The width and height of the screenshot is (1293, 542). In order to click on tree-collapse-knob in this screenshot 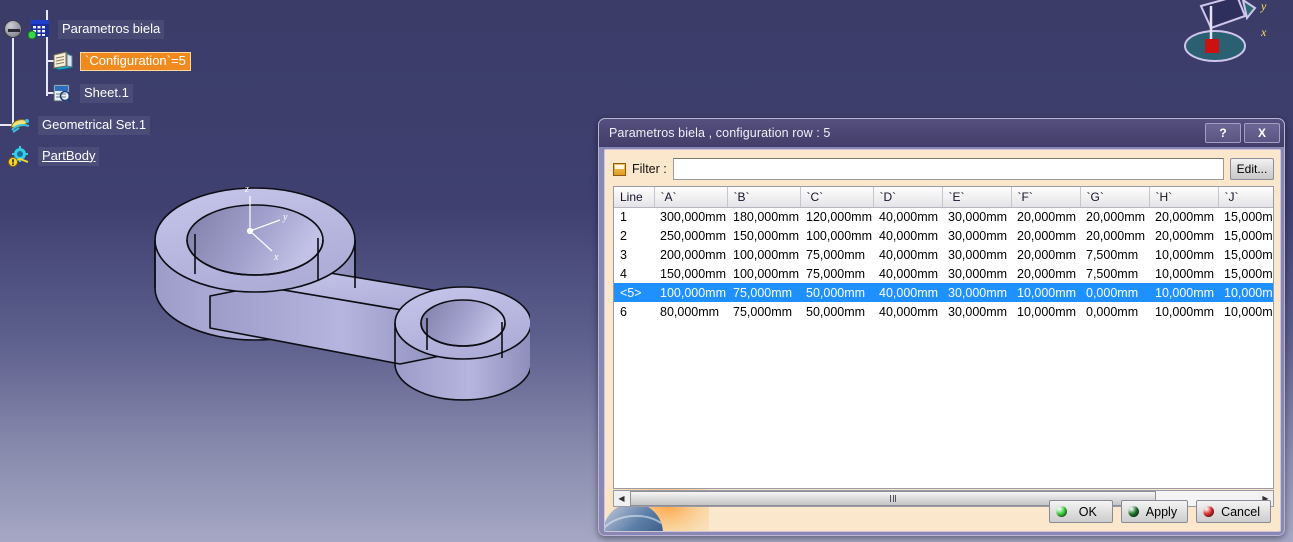, I will do `click(13, 29)`.